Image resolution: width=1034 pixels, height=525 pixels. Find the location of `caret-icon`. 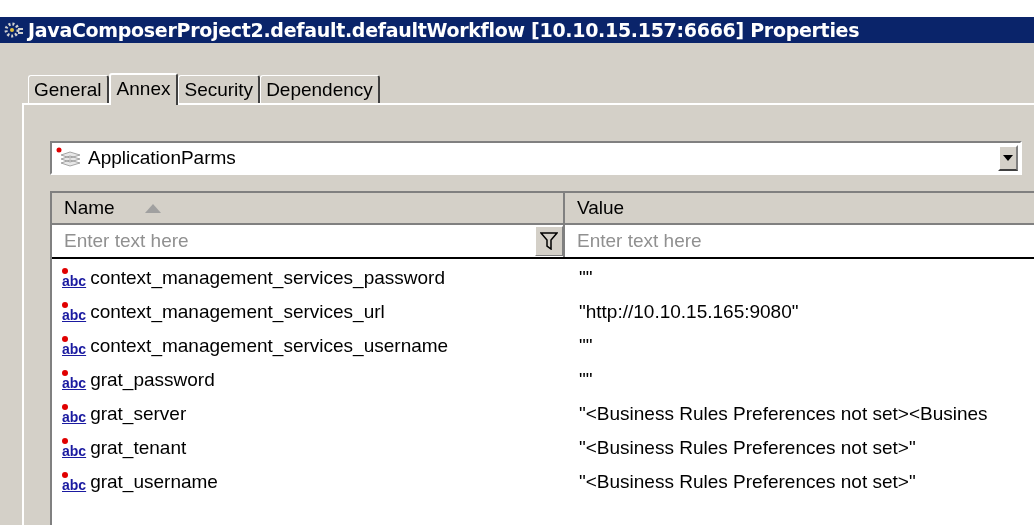

caret-icon is located at coordinates (1008, 158).